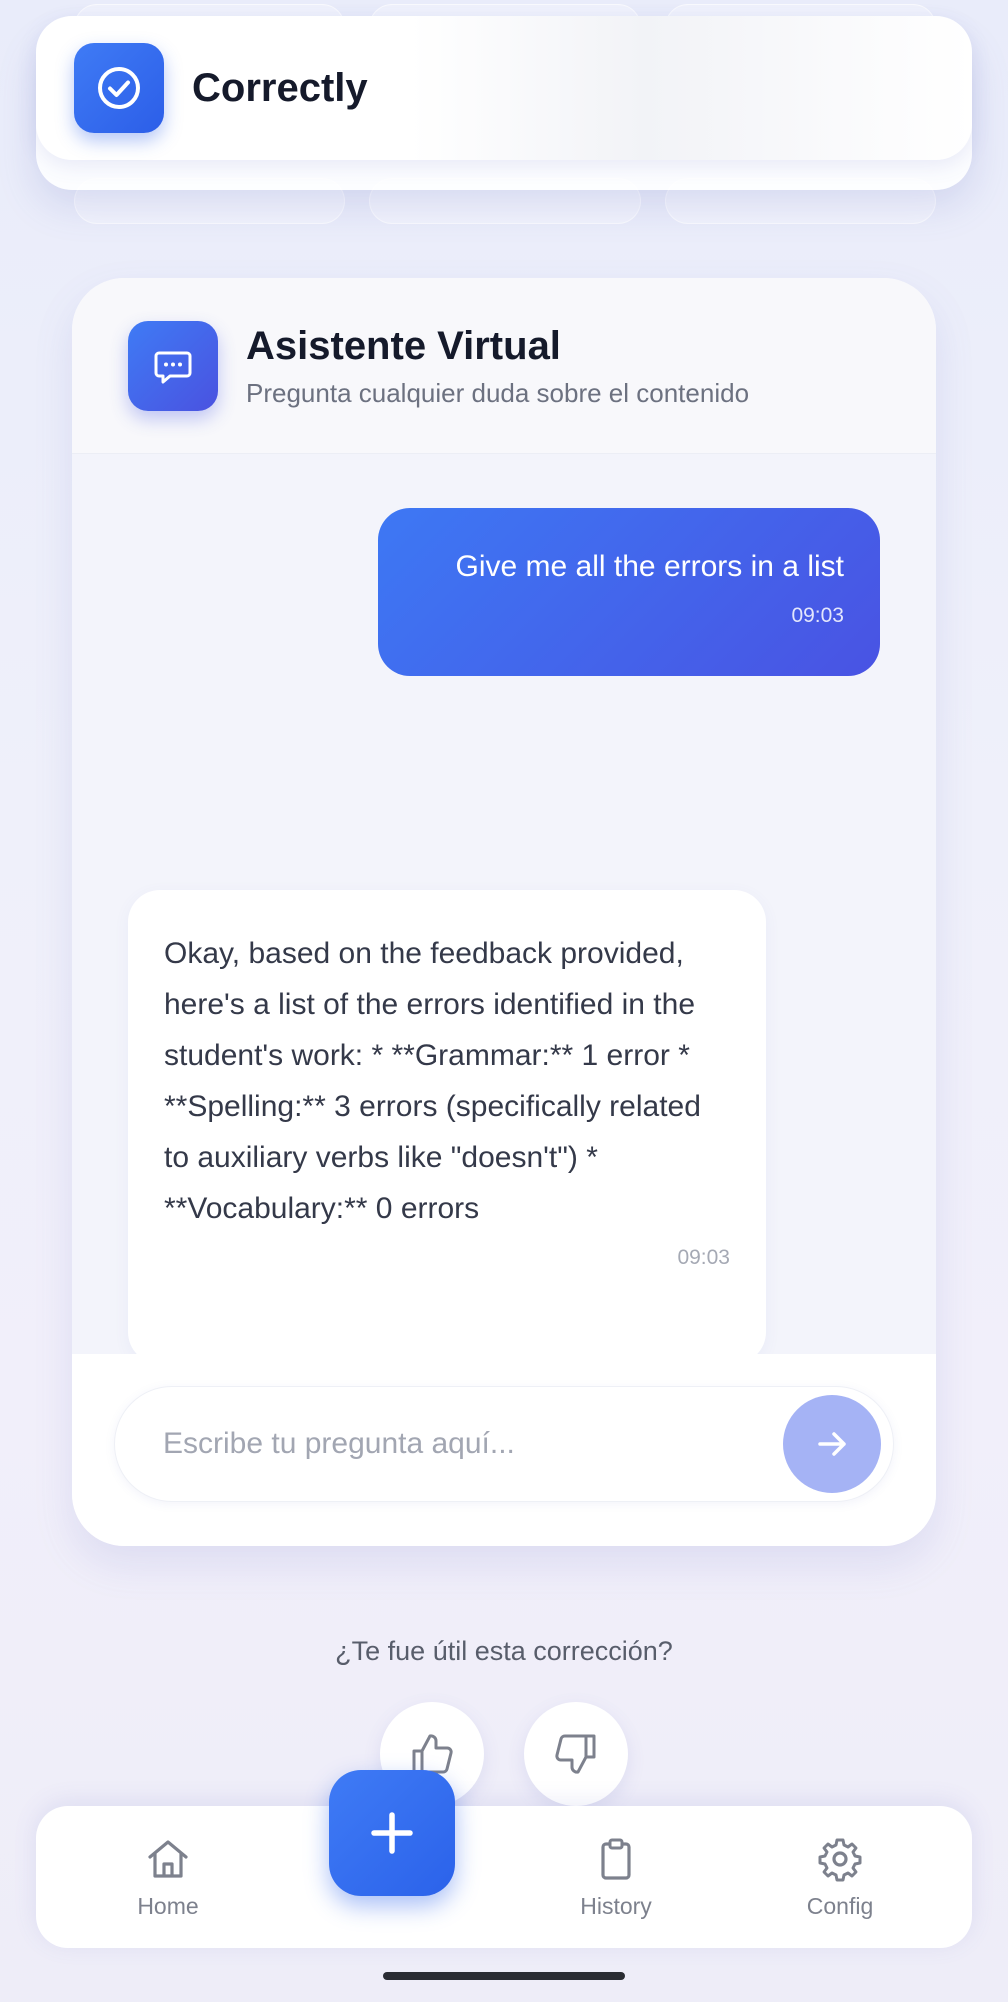 Image resolution: width=1008 pixels, height=2002 pixels. What do you see at coordinates (280, 87) in the screenshot?
I see `app-title: Correctly` at bounding box center [280, 87].